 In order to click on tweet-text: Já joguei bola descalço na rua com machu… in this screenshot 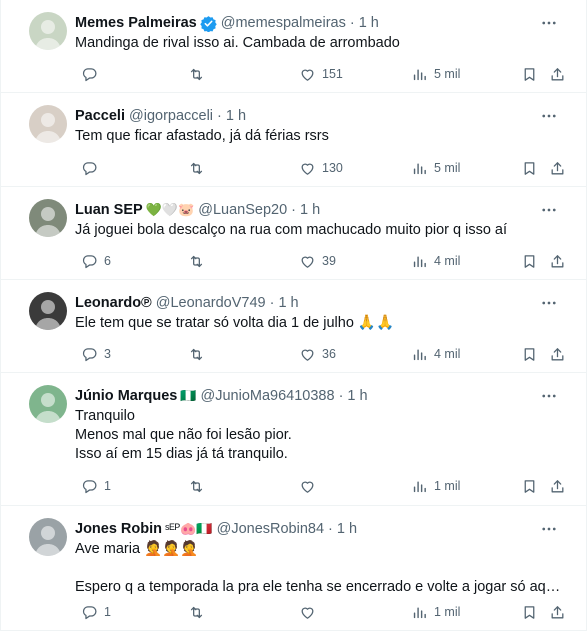, I will do `click(318, 230)`.